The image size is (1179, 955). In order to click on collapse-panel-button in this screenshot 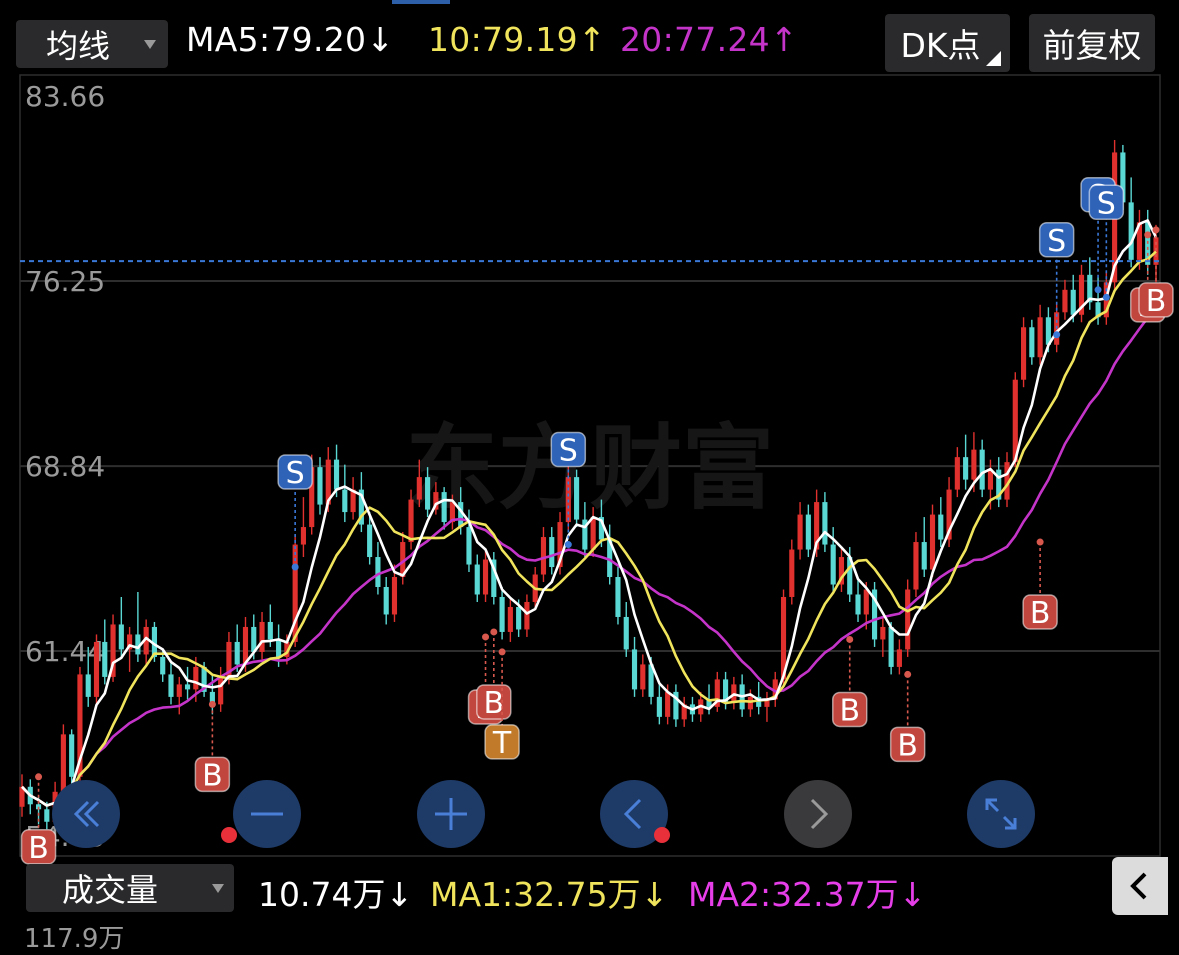, I will do `click(1140, 886)`.